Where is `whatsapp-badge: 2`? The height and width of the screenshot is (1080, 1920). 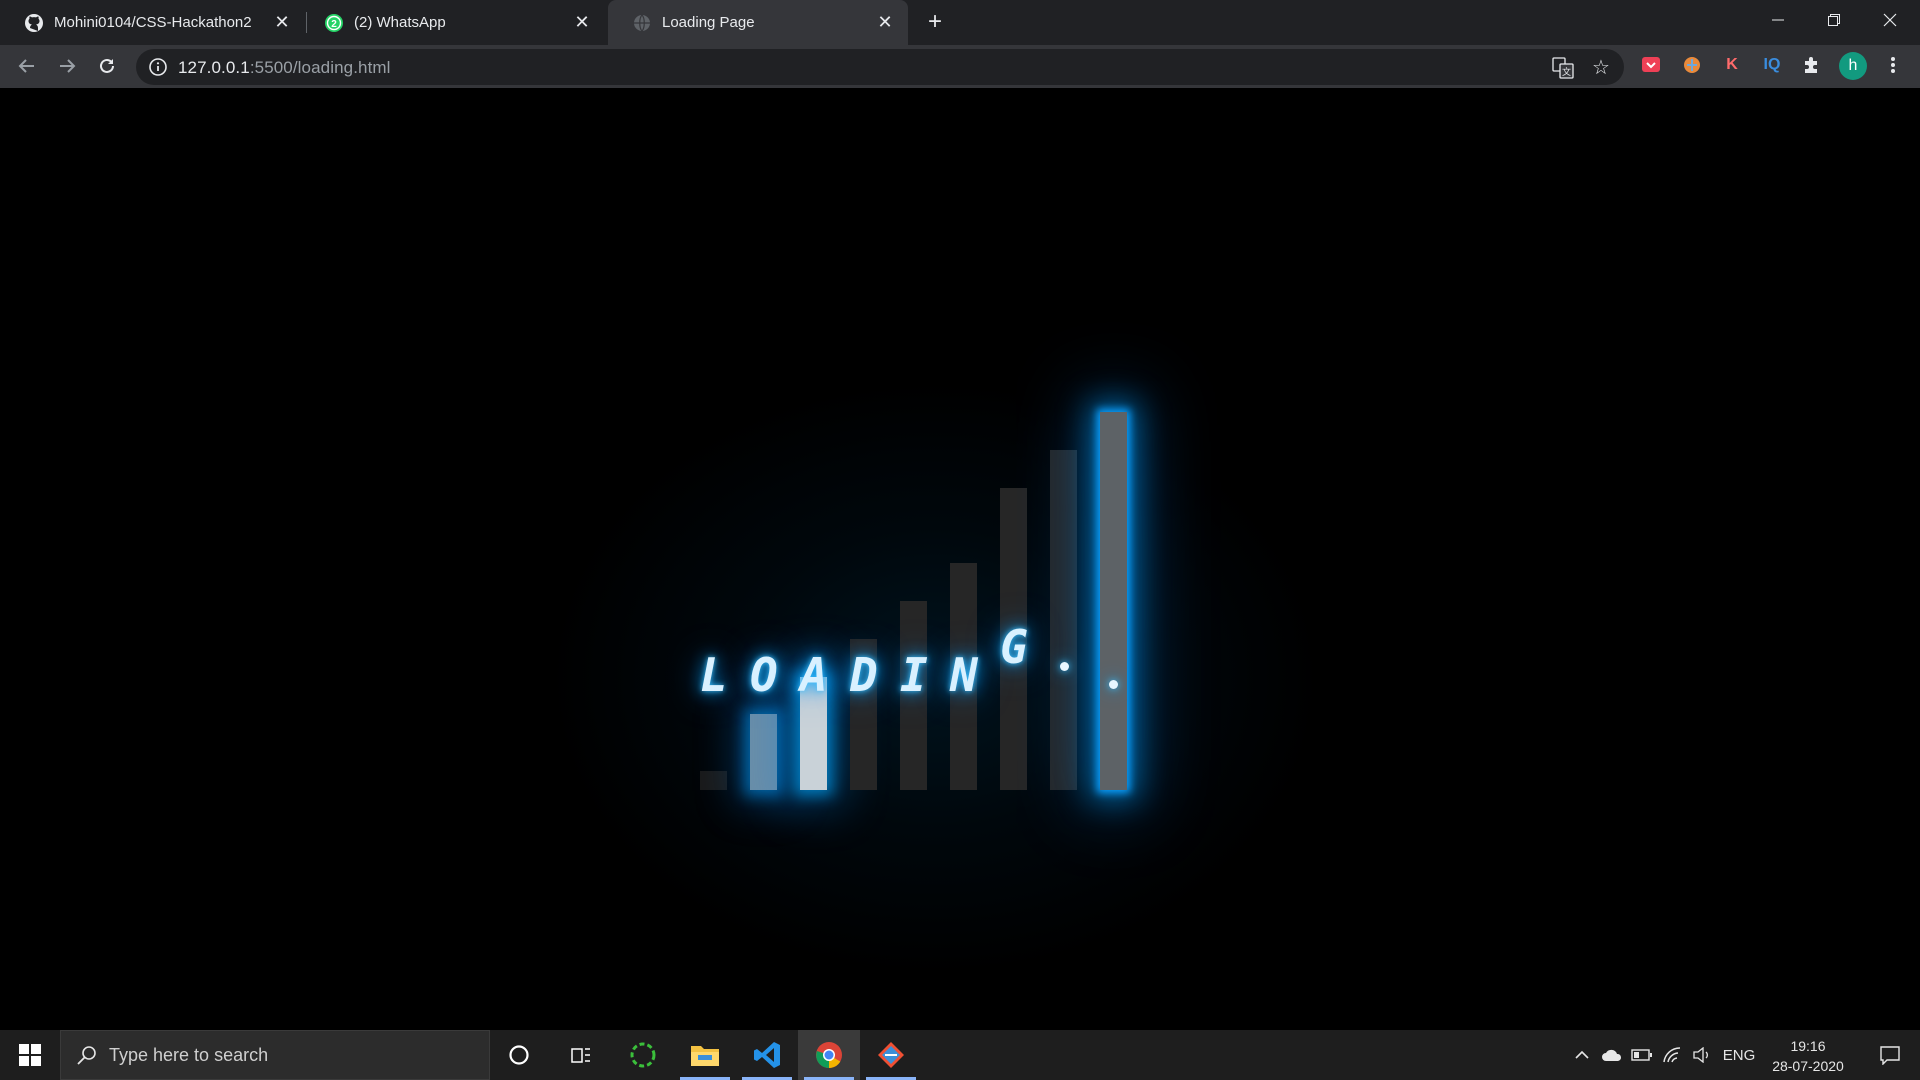 whatsapp-badge: 2 is located at coordinates (334, 24).